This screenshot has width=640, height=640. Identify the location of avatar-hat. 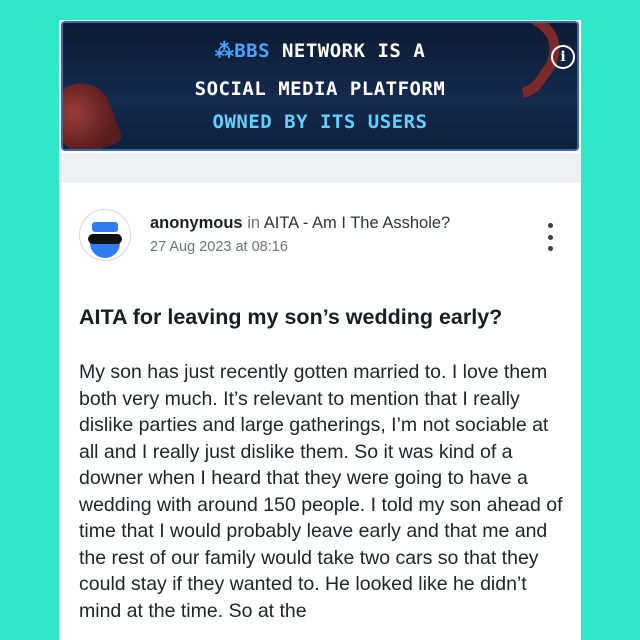
(105, 227).